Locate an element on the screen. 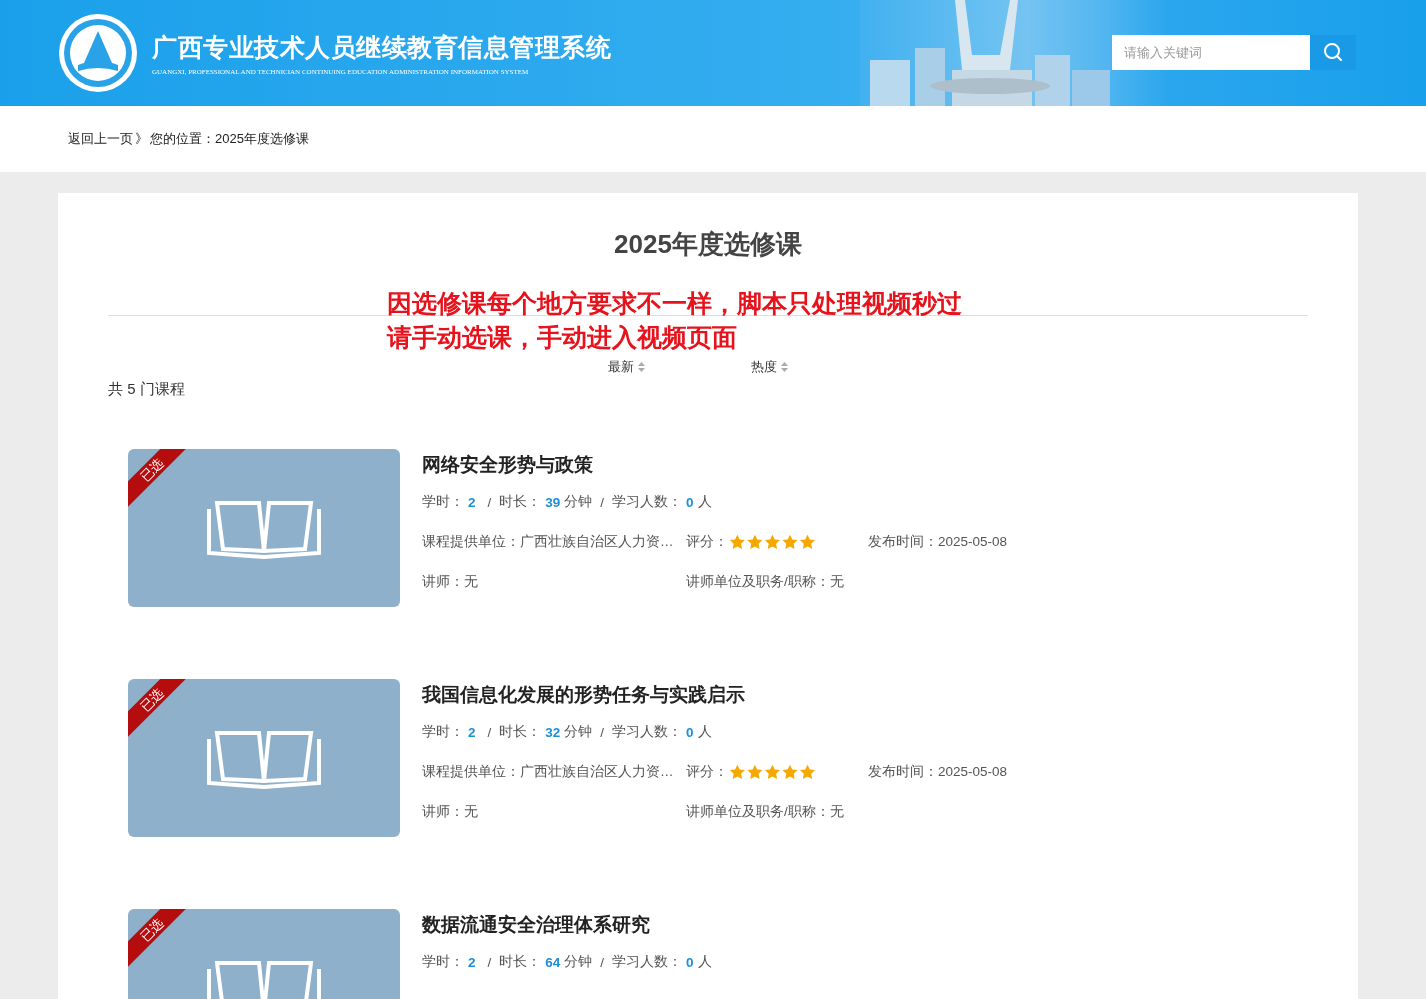 The width and height of the screenshot is (1426, 999). logo-icon is located at coordinates (98, 53).